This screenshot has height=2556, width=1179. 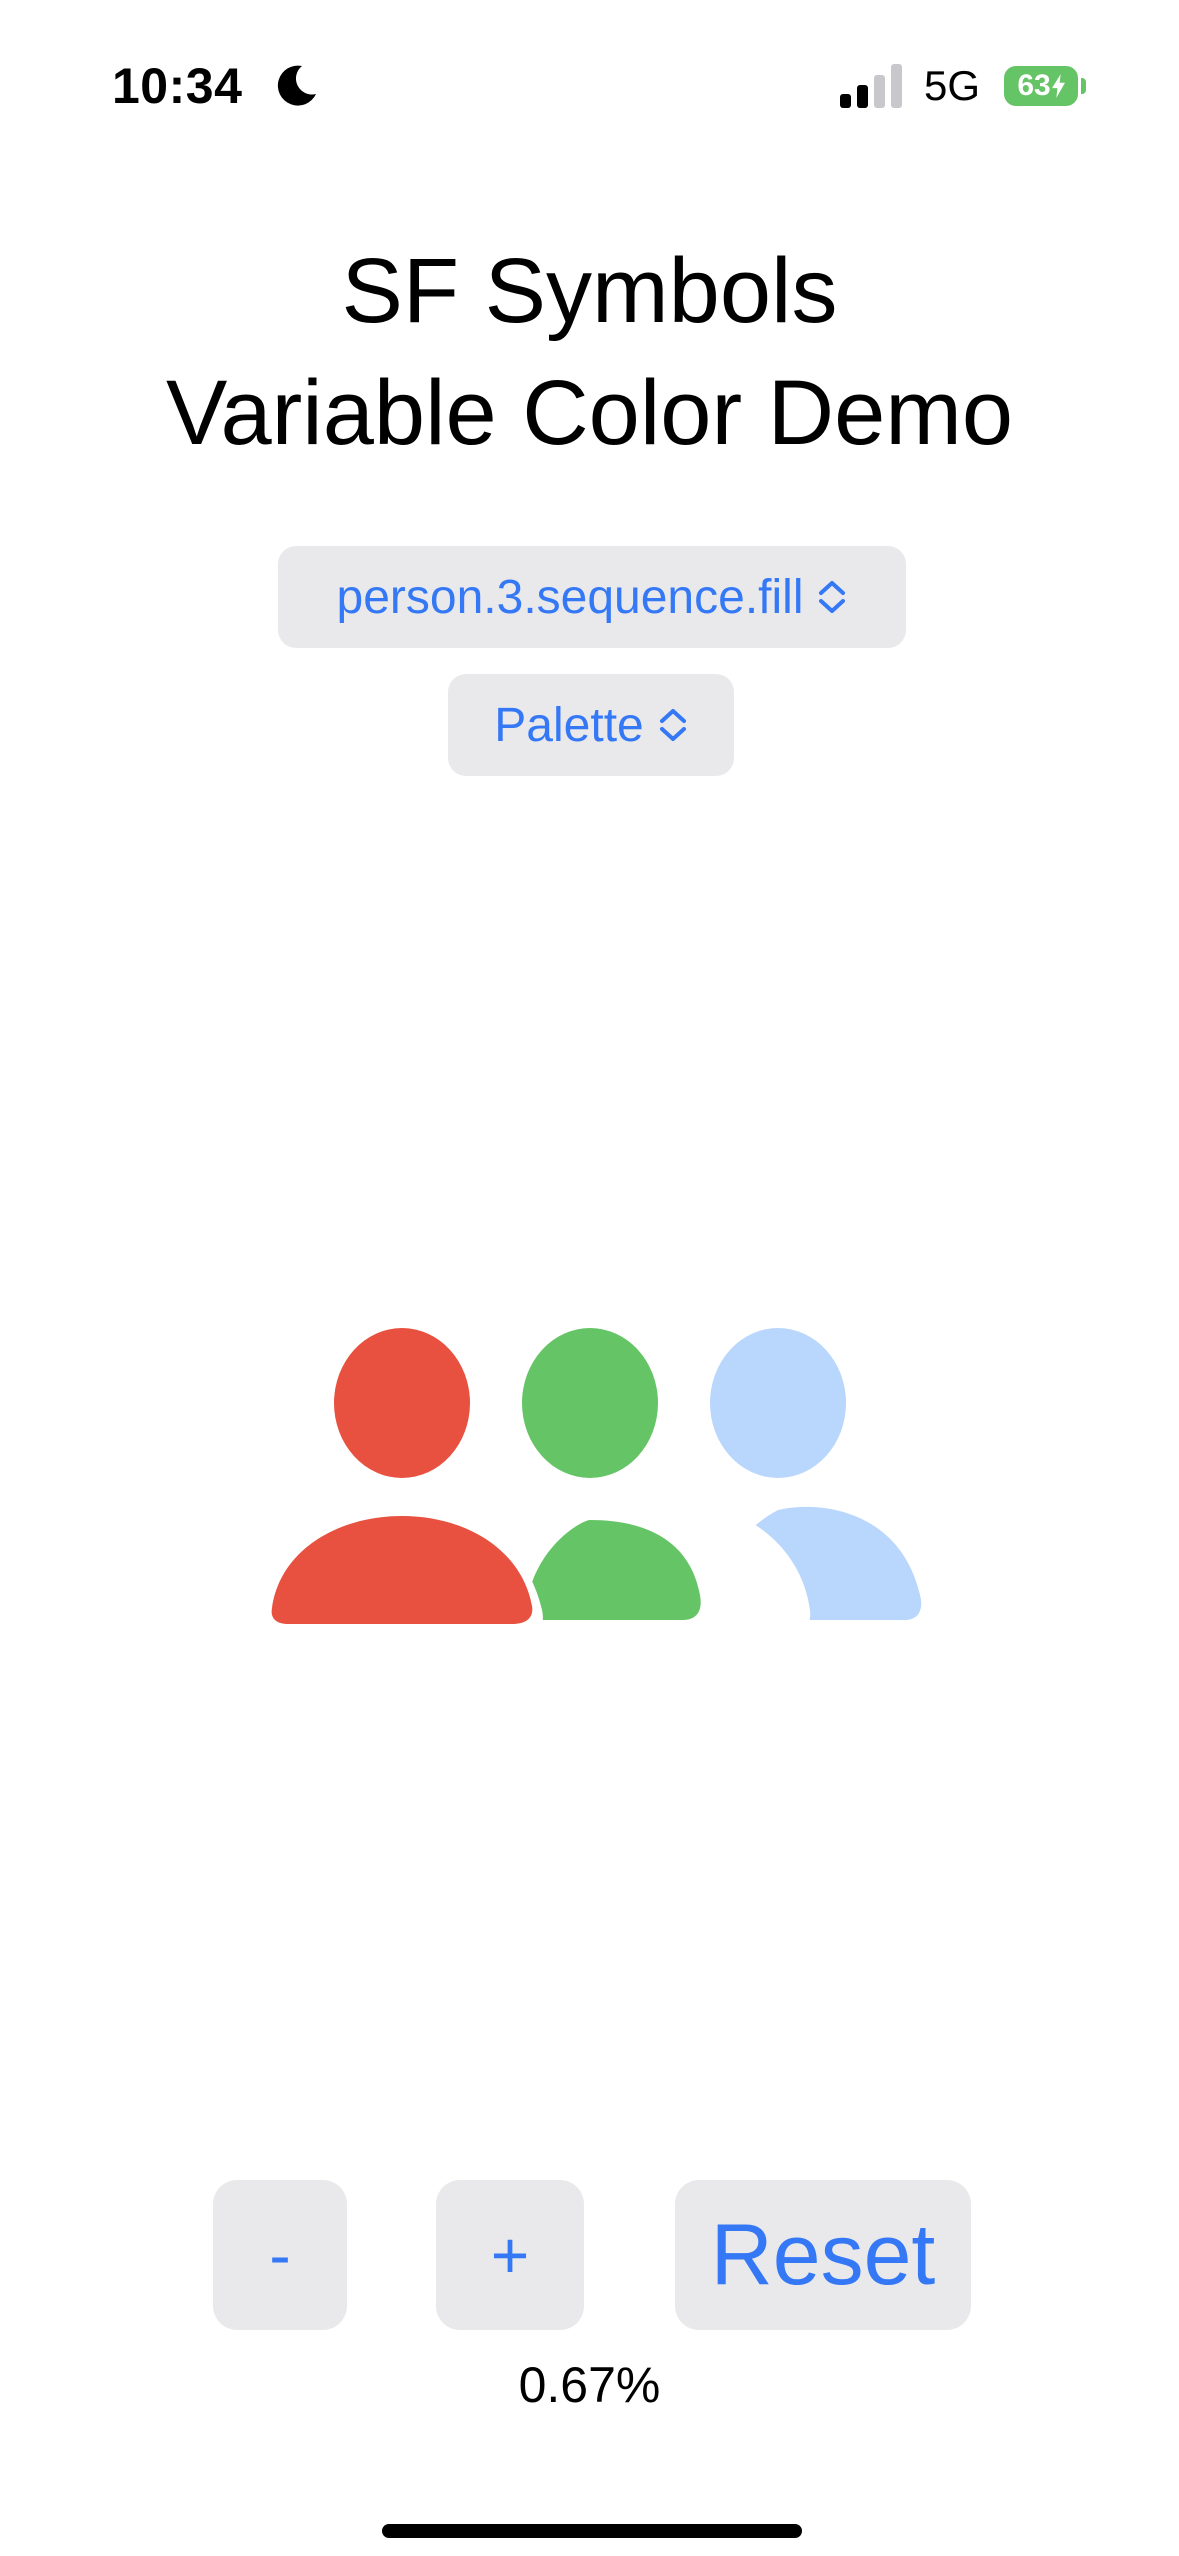 What do you see at coordinates (952, 85) in the screenshot?
I see `network-type-label: 5G` at bounding box center [952, 85].